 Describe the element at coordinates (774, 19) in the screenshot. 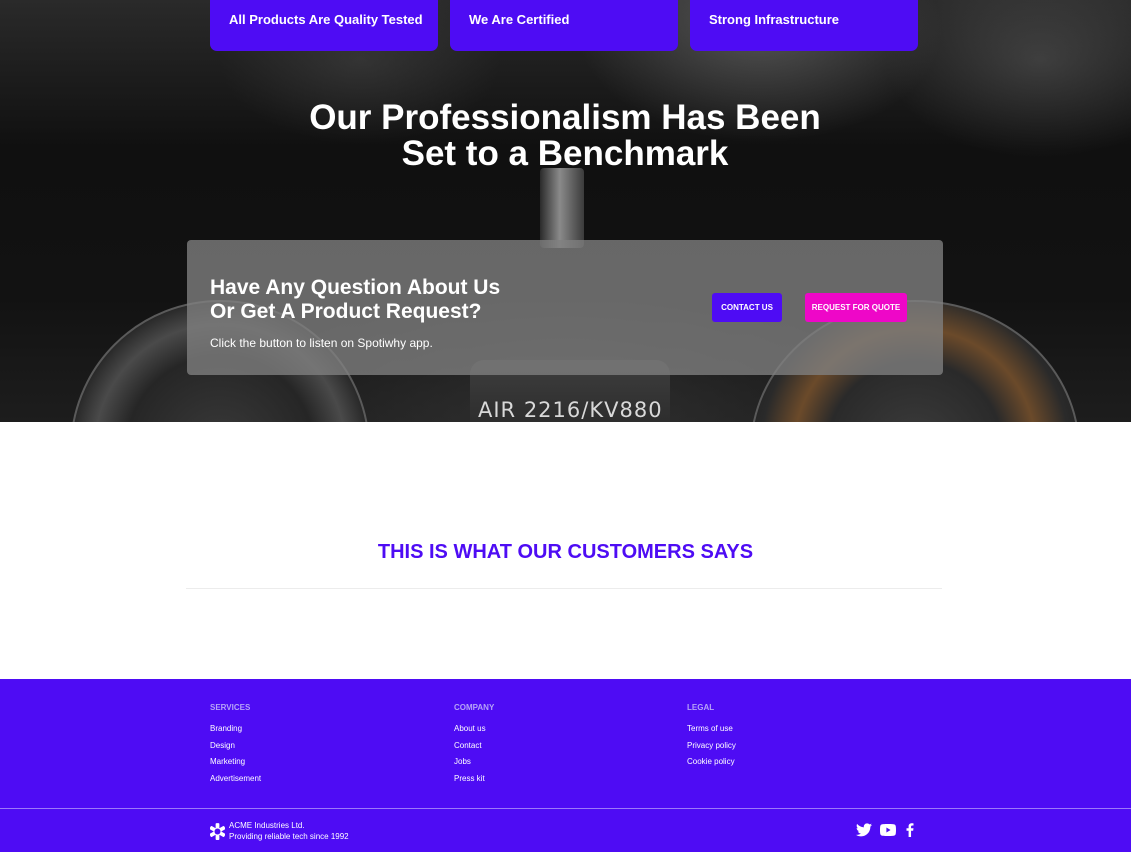

I see `feature-label: Strong Infrastructure` at that location.